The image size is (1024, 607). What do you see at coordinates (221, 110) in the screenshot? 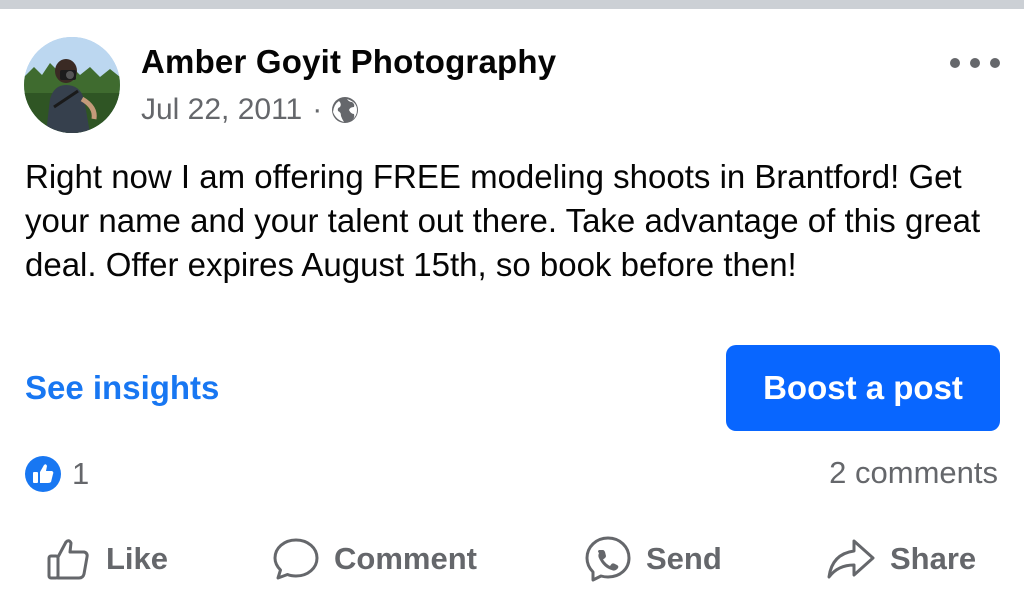
I see `post-date: Jul 22, 2011` at bounding box center [221, 110].